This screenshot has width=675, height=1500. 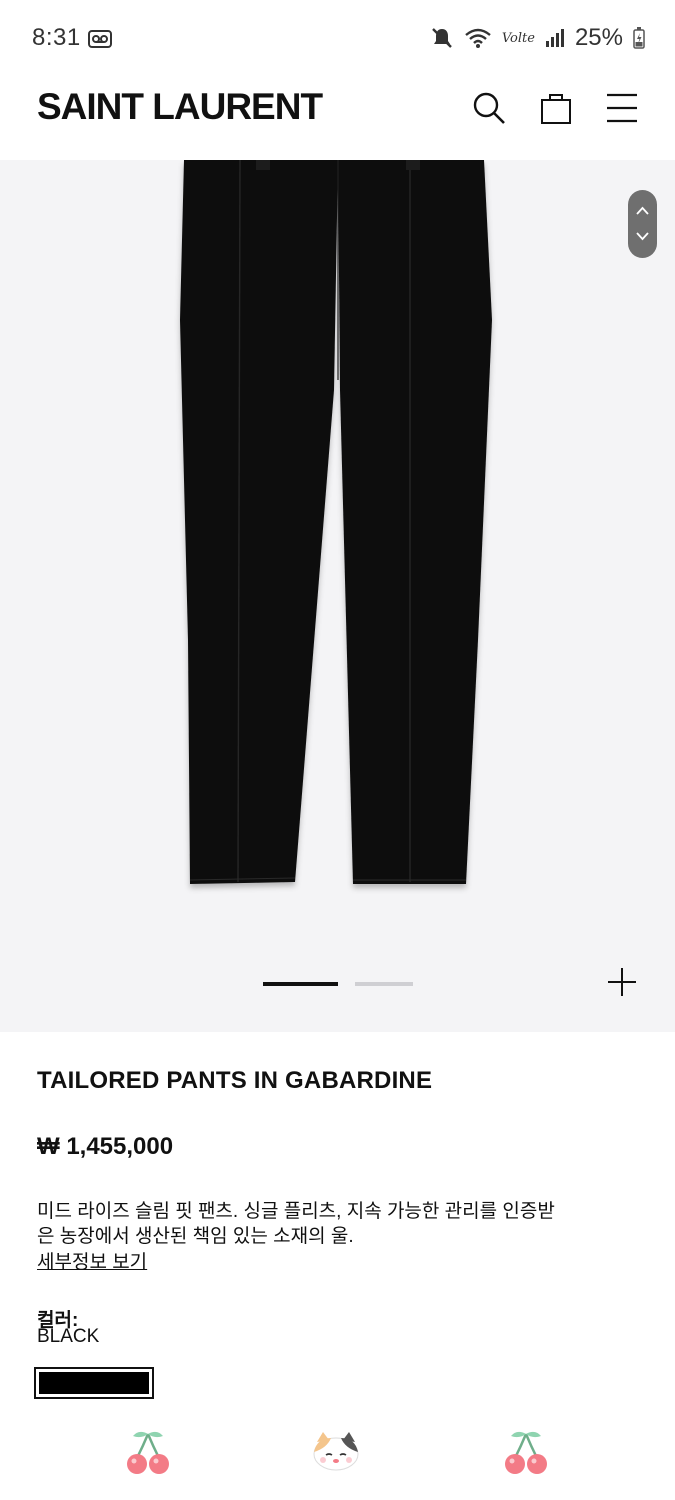 I want to click on pager-dot-active, so click(x=300, y=984).